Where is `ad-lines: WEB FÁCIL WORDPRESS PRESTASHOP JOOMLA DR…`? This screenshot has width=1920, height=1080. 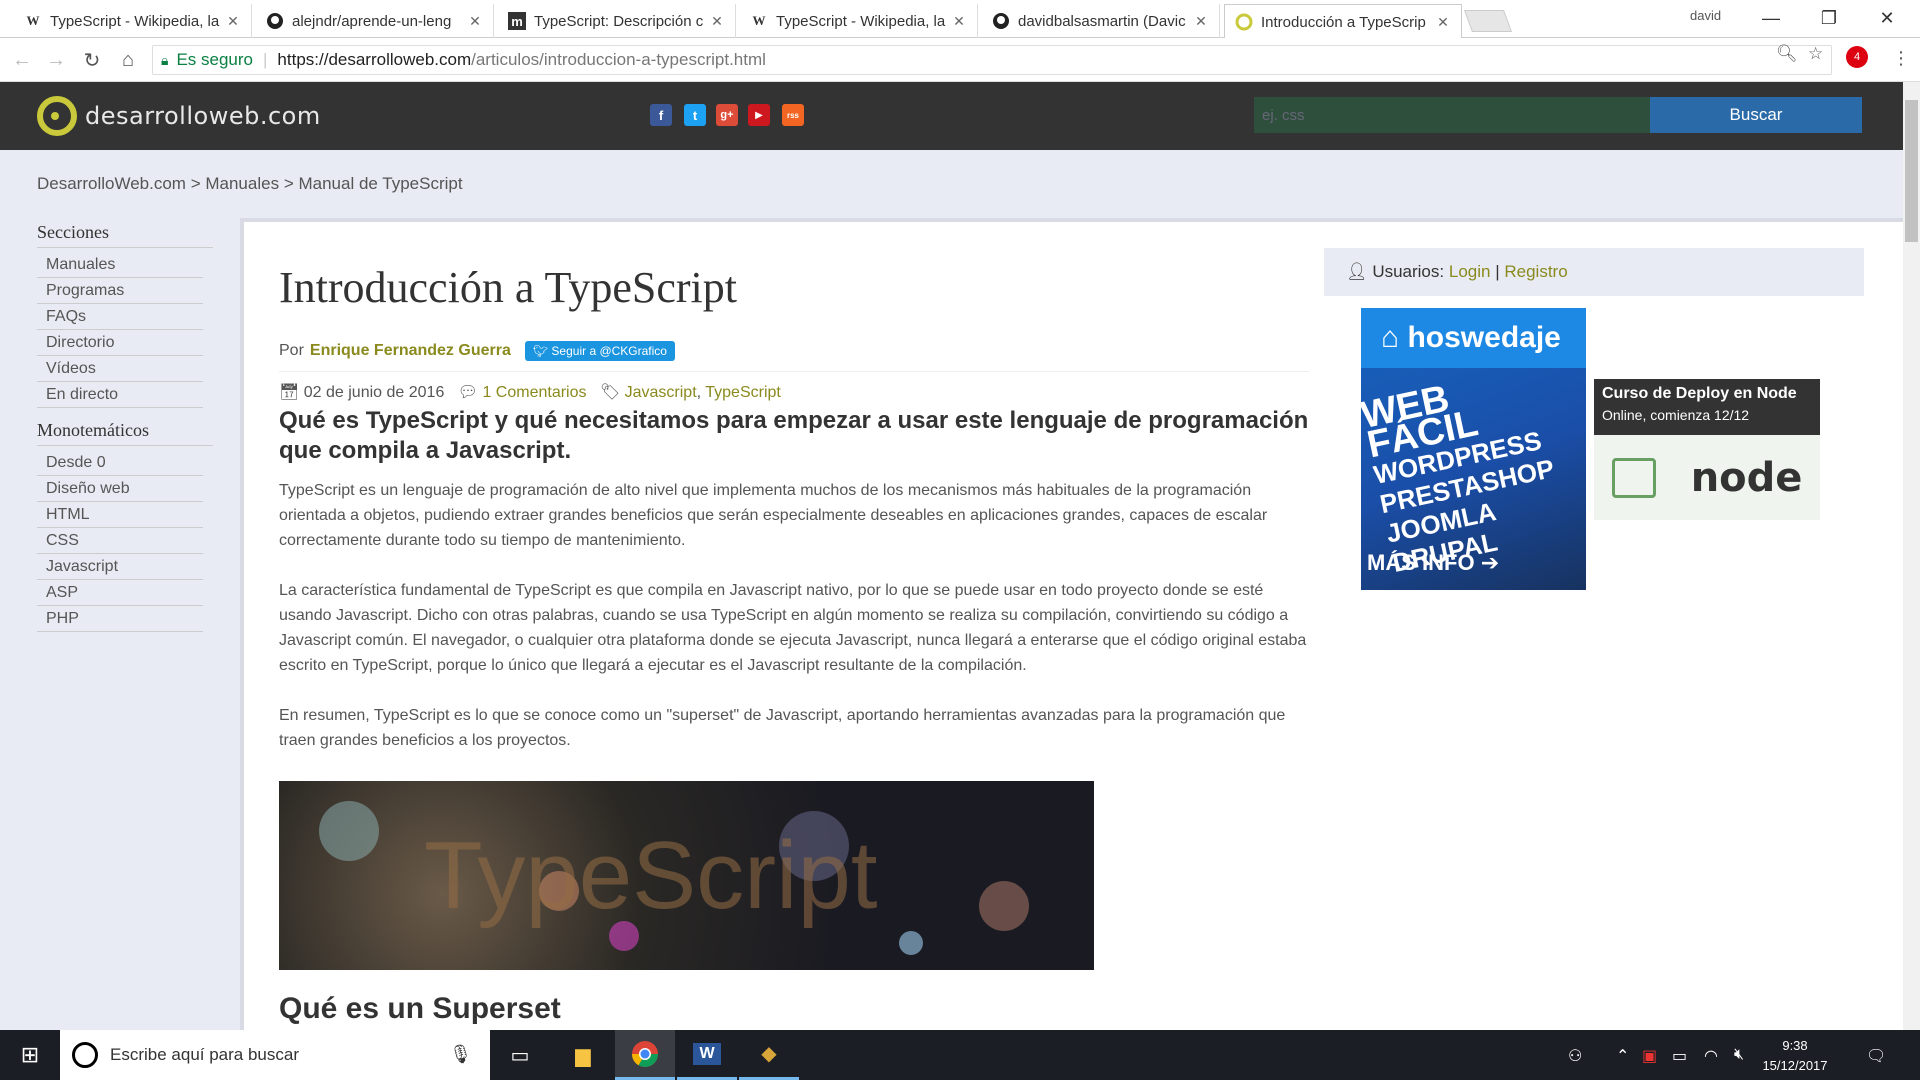 ad-lines: WEB FÁCIL WORDPRESS PRESTASHOP JOOMLA DR… is located at coordinates (1473, 468).